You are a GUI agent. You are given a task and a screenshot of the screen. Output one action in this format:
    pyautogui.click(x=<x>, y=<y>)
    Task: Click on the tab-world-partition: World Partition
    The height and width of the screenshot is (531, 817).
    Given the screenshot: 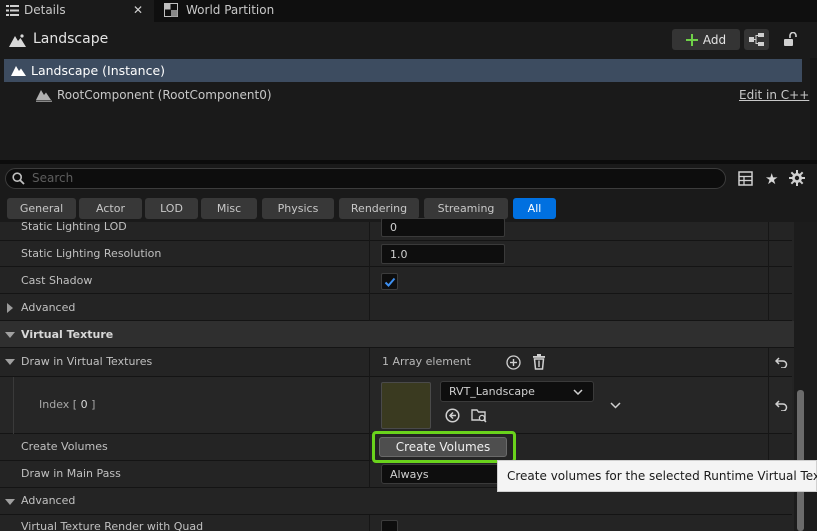 What is the action you would take?
    pyautogui.click(x=240, y=11)
    